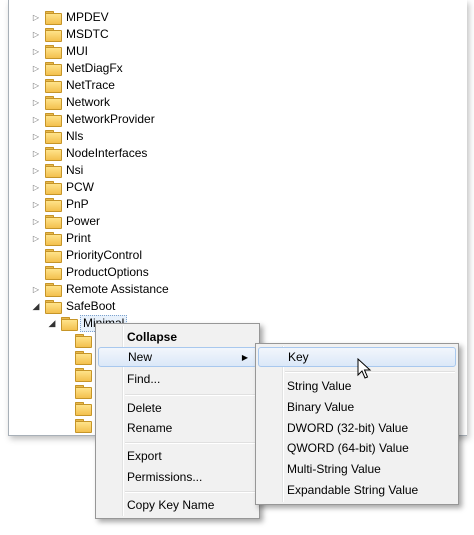  I want to click on tree-item-label: ProductOptions, so click(107, 272).